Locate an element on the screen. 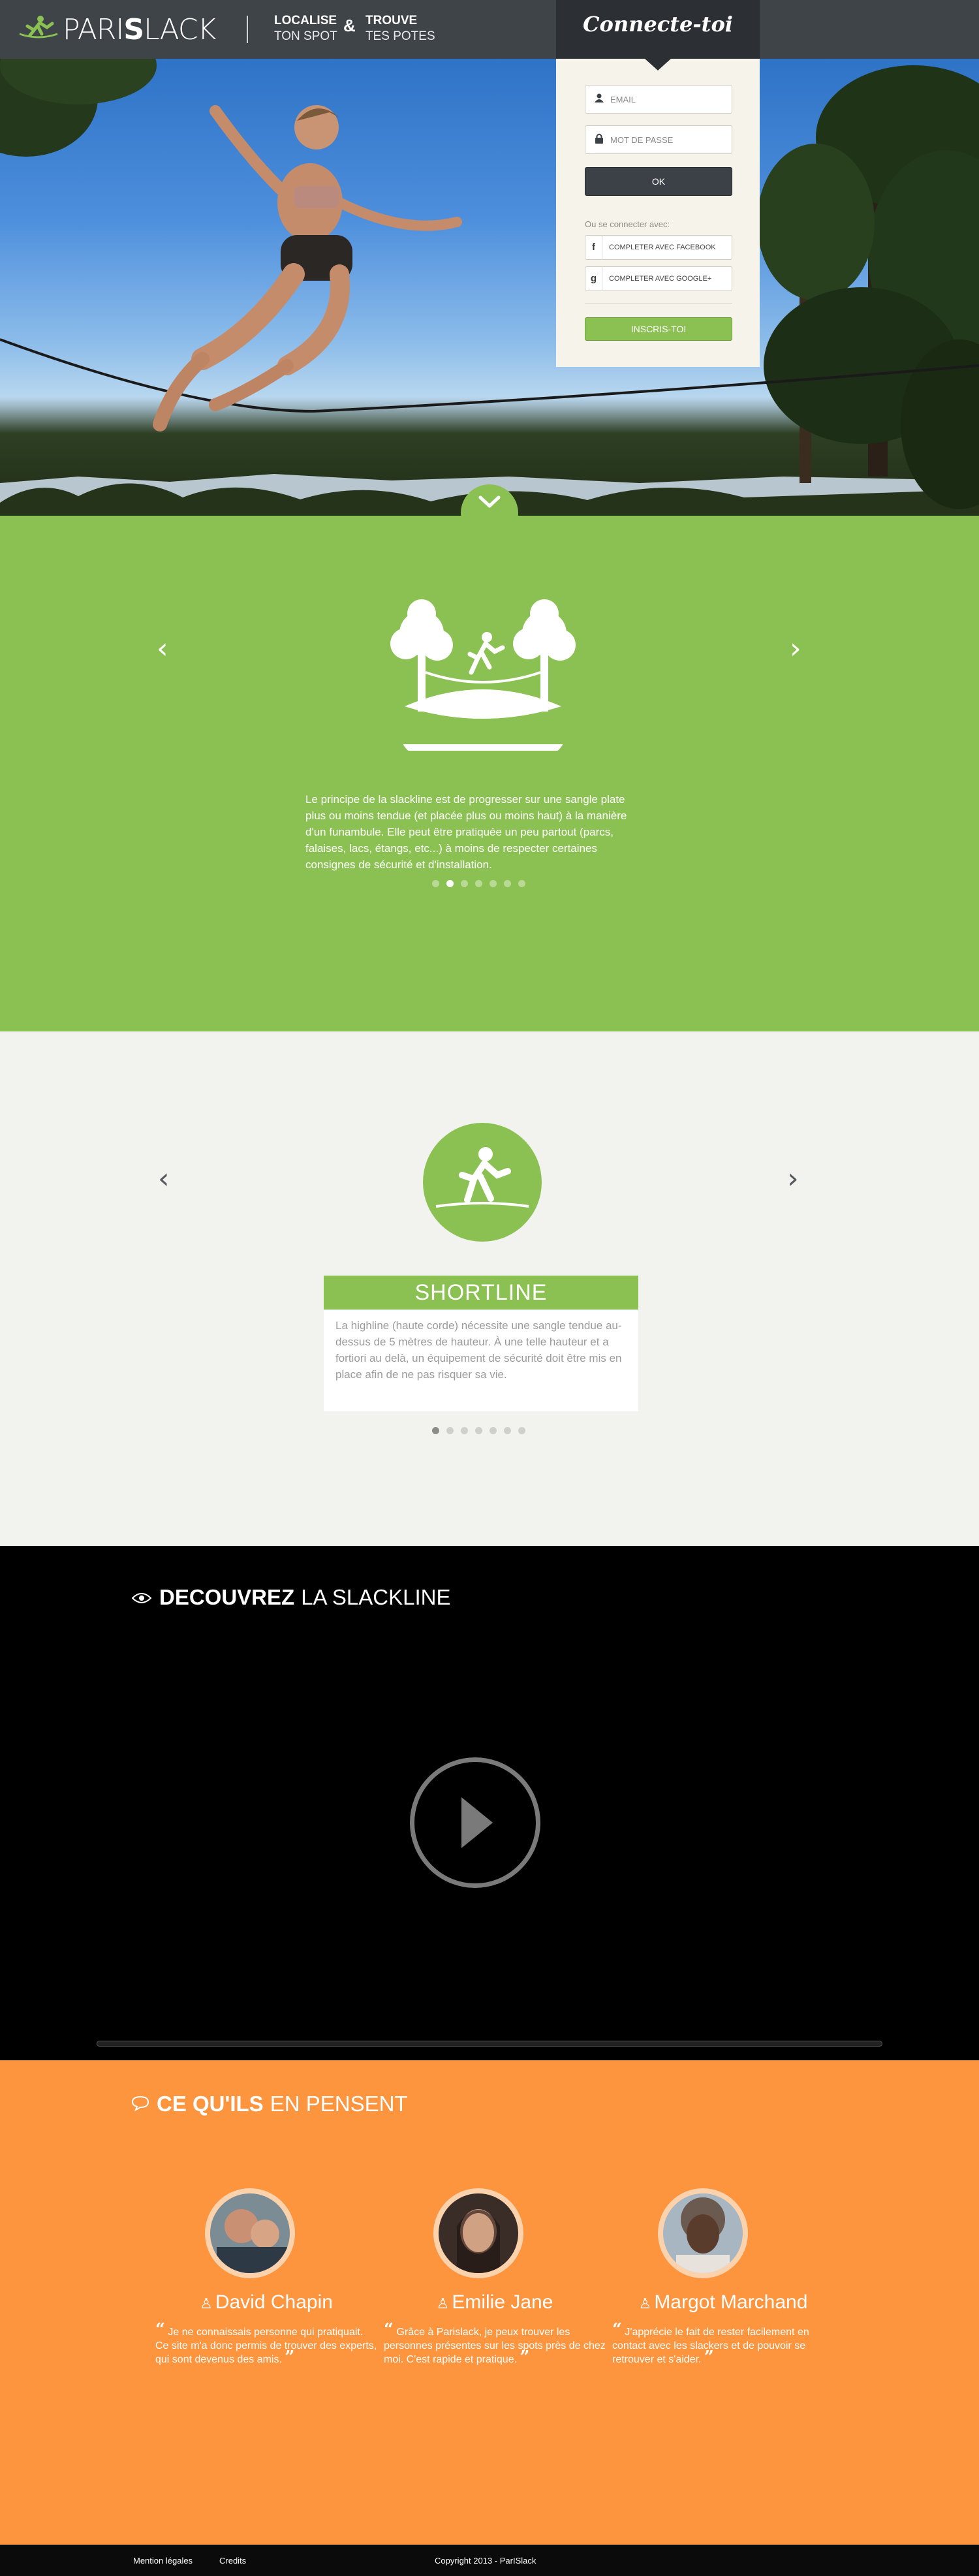  logo-wordmark: PARISLACK is located at coordinates (140, 29).